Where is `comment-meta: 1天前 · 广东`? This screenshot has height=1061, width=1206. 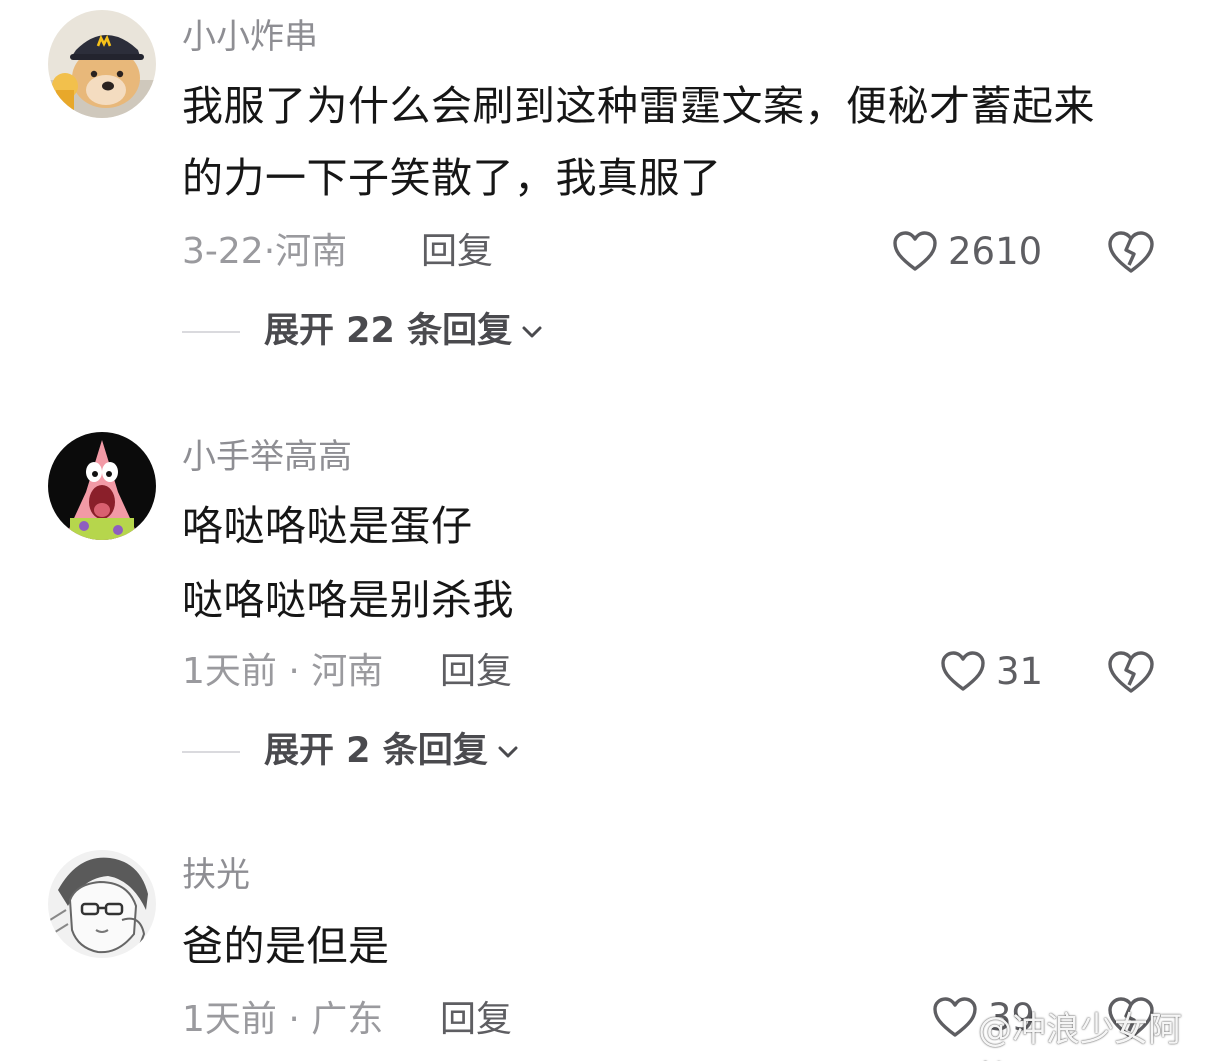
comment-meta: 1天前 · 广东 is located at coordinates (282, 1020).